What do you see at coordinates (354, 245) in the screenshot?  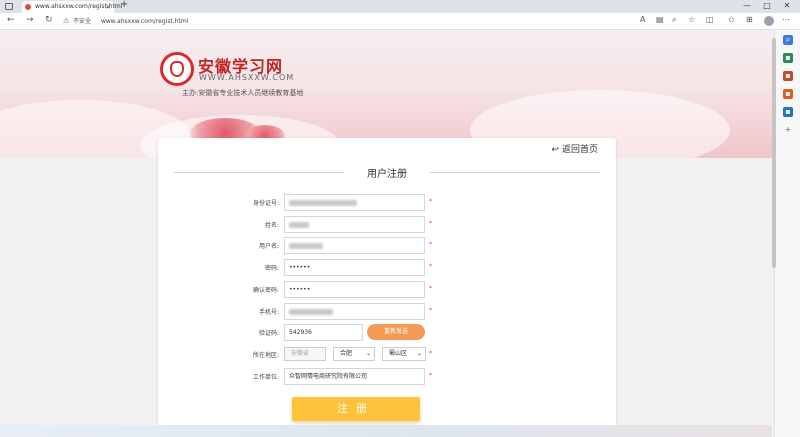 I see `username-input` at bounding box center [354, 245].